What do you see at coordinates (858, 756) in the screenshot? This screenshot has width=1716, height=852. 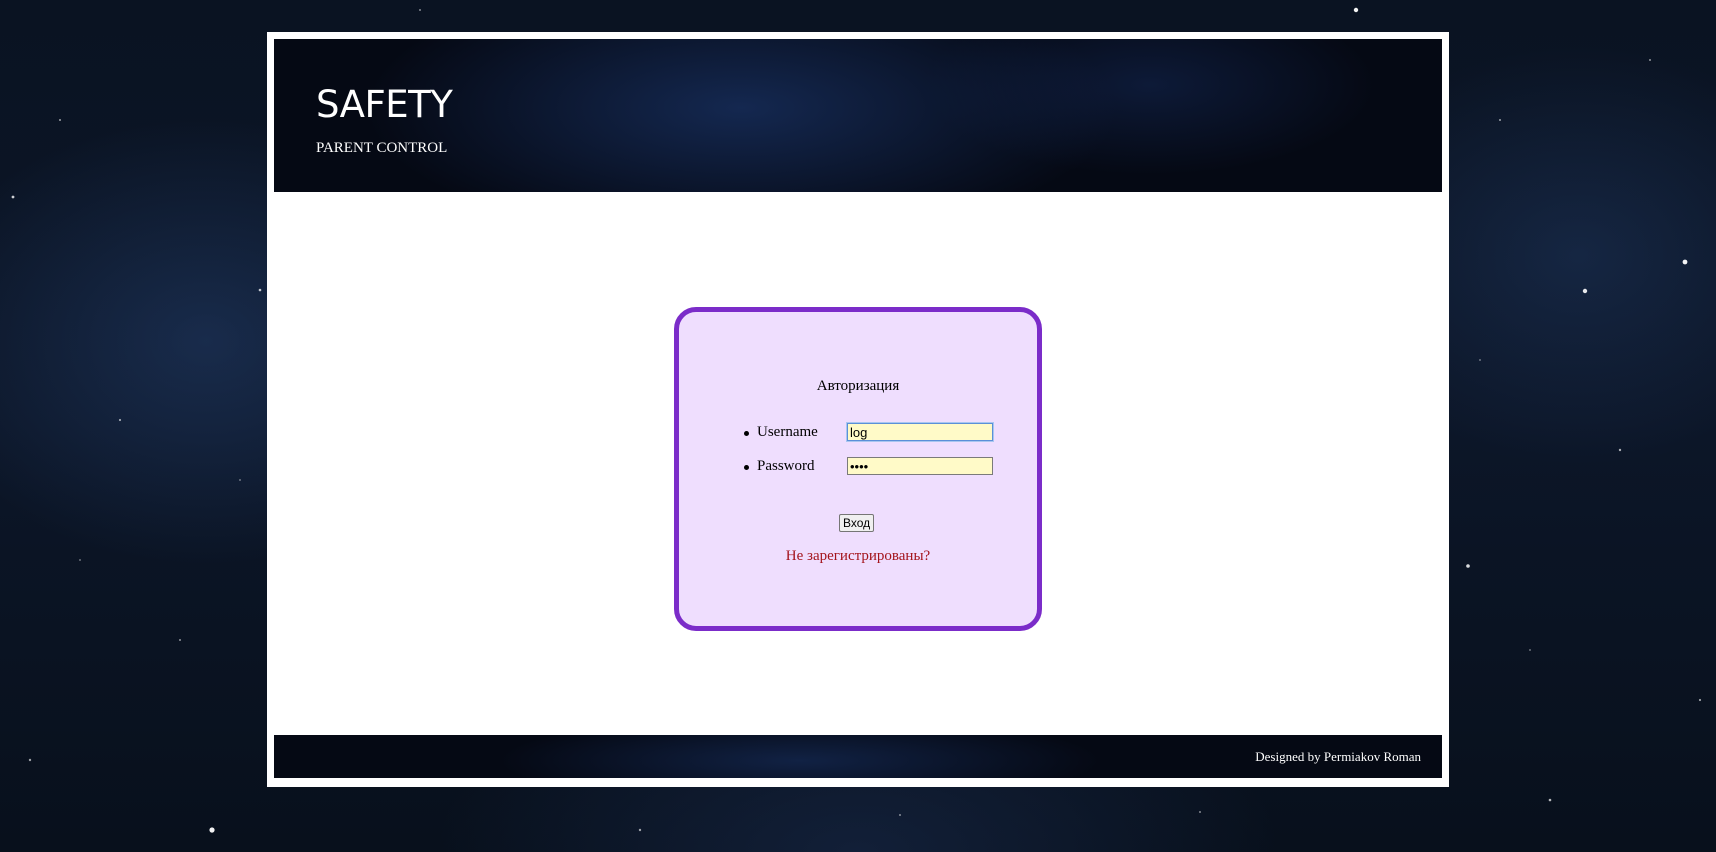 I see `site-footer: Designed by Permiakov Roman` at bounding box center [858, 756].